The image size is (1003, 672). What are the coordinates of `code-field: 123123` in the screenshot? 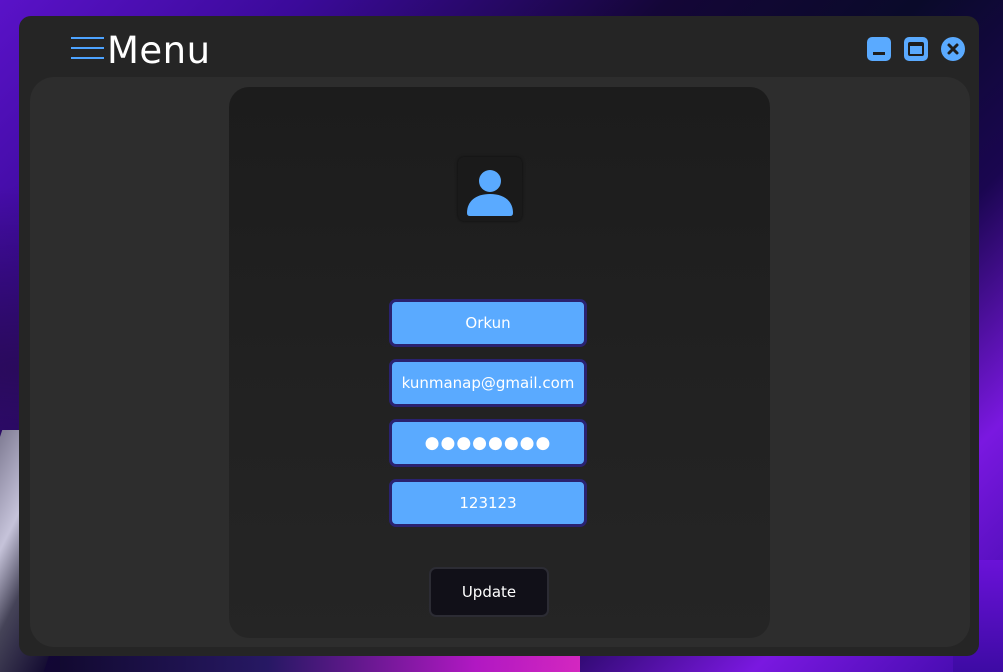 It's located at (488, 503).